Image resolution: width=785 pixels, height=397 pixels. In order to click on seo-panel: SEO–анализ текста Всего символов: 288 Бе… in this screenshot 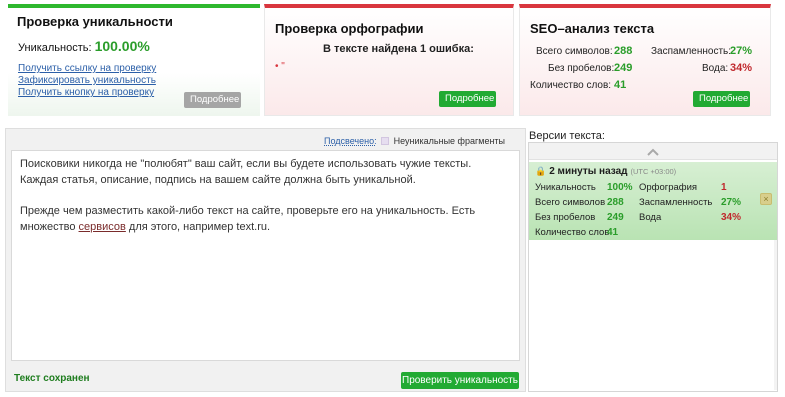, I will do `click(645, 60)`.